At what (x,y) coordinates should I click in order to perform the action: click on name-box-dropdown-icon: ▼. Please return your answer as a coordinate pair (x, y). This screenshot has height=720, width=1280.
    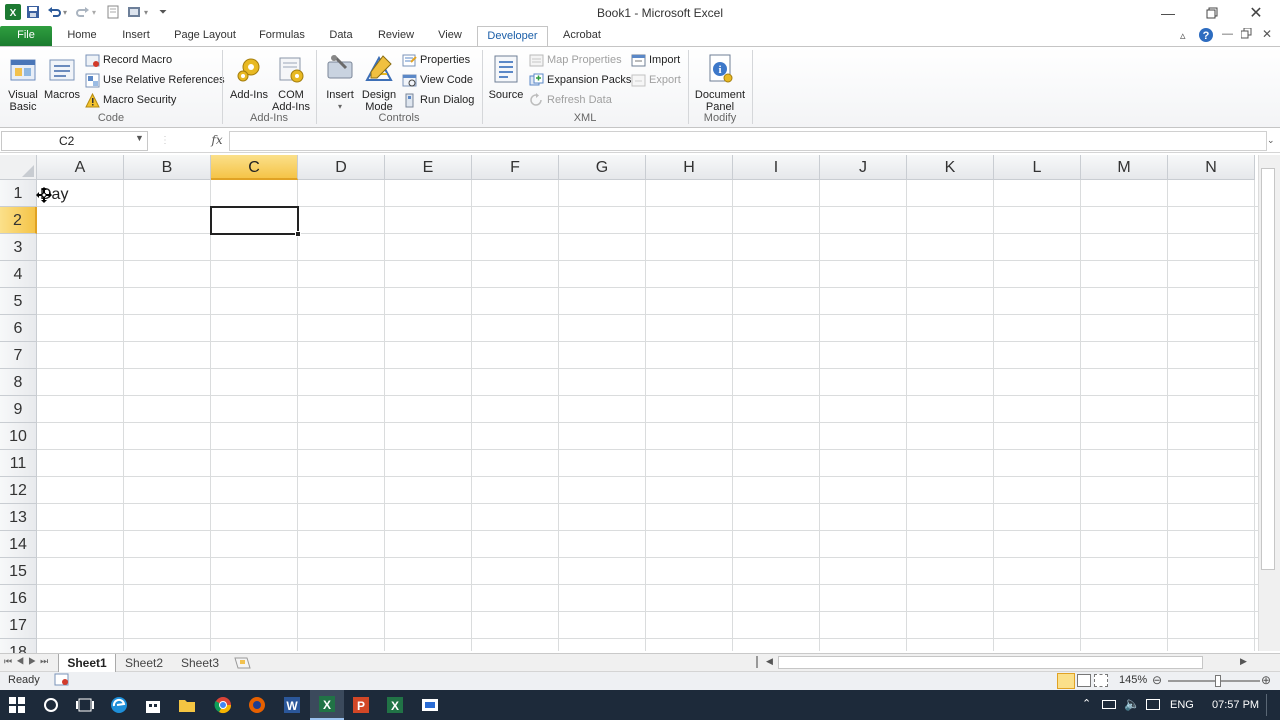
    Looking at the image, I should click on (139, 138).